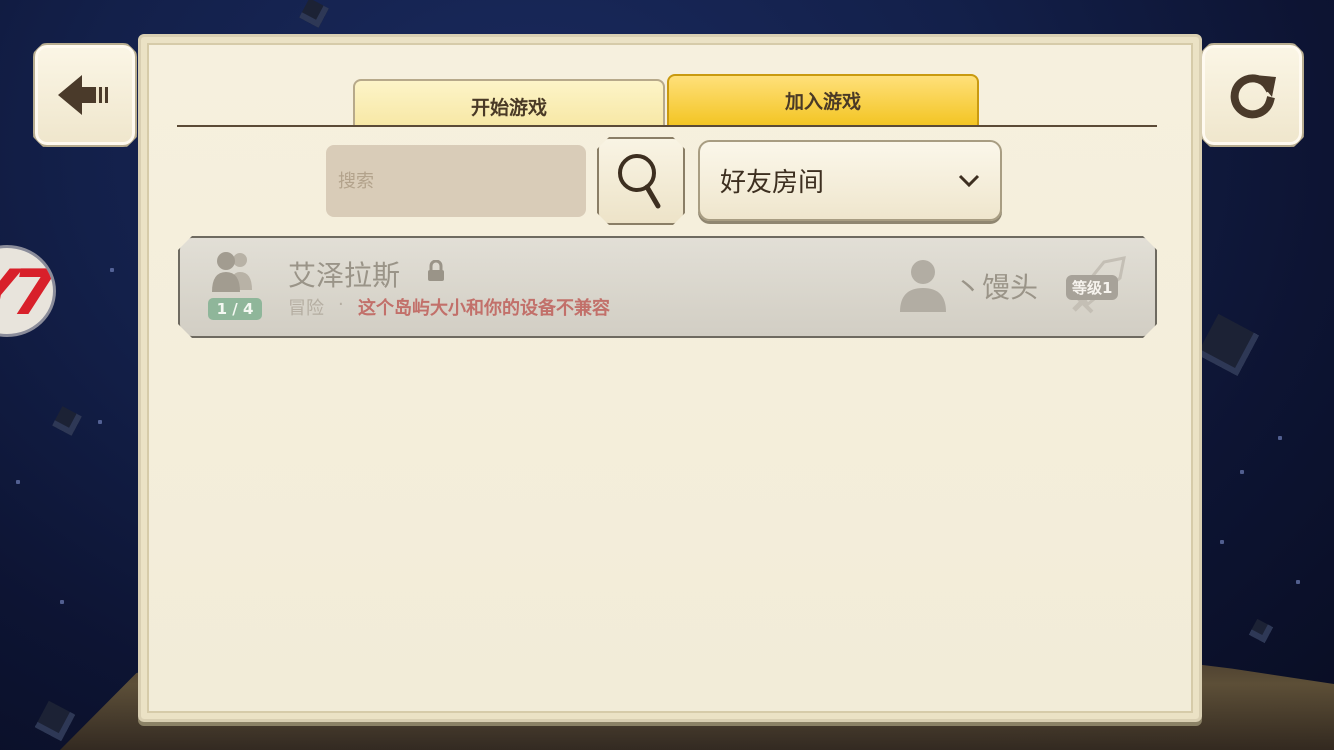 This screenshot has width=1334, height=750. I want to click on tab-join-game: 加入游戏, so click(823, 99).